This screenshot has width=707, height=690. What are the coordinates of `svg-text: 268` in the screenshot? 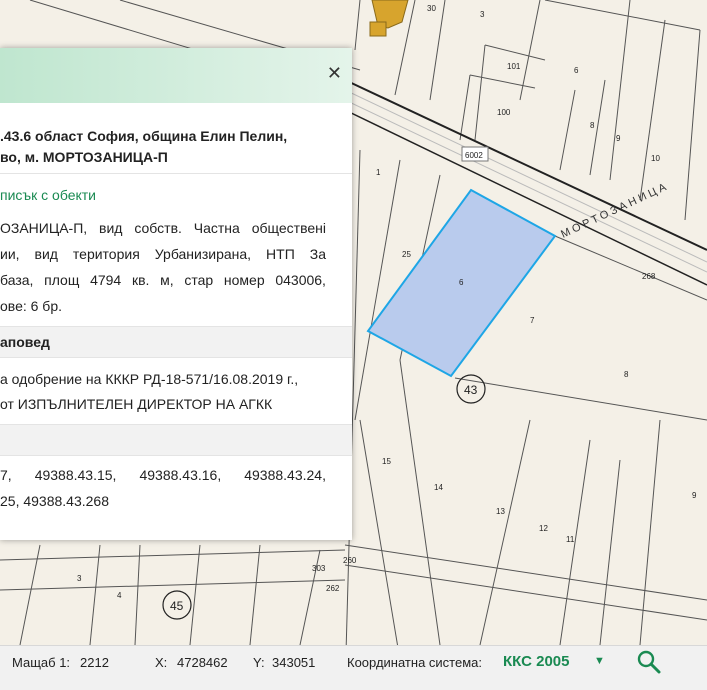 It's located at (649, 276).